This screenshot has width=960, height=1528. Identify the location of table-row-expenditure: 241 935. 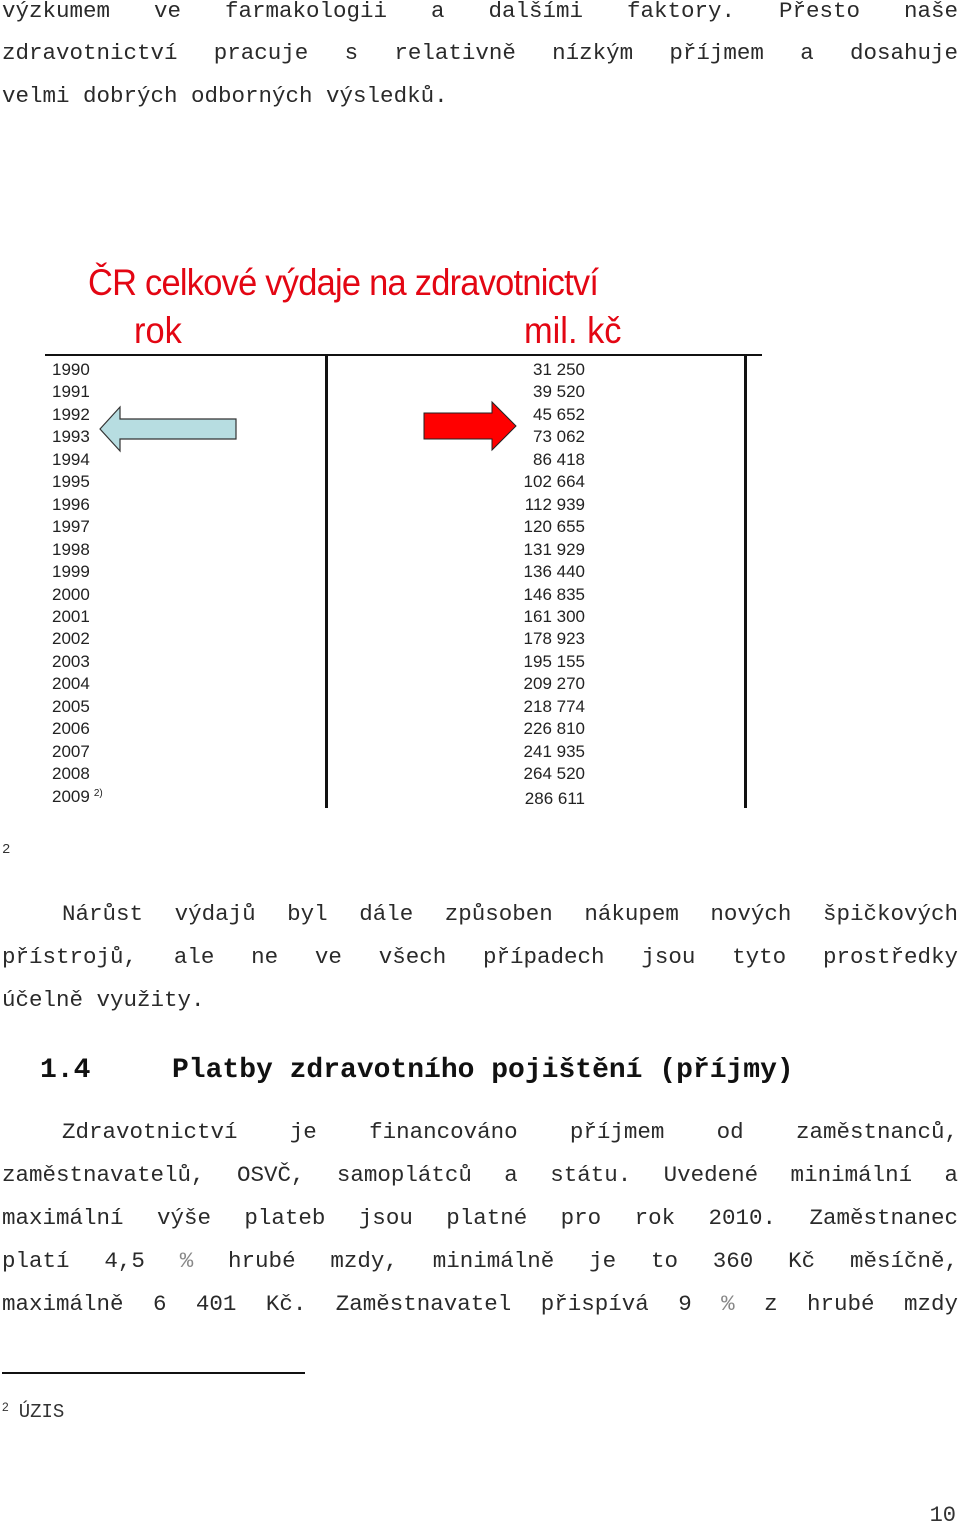
(554, 751).